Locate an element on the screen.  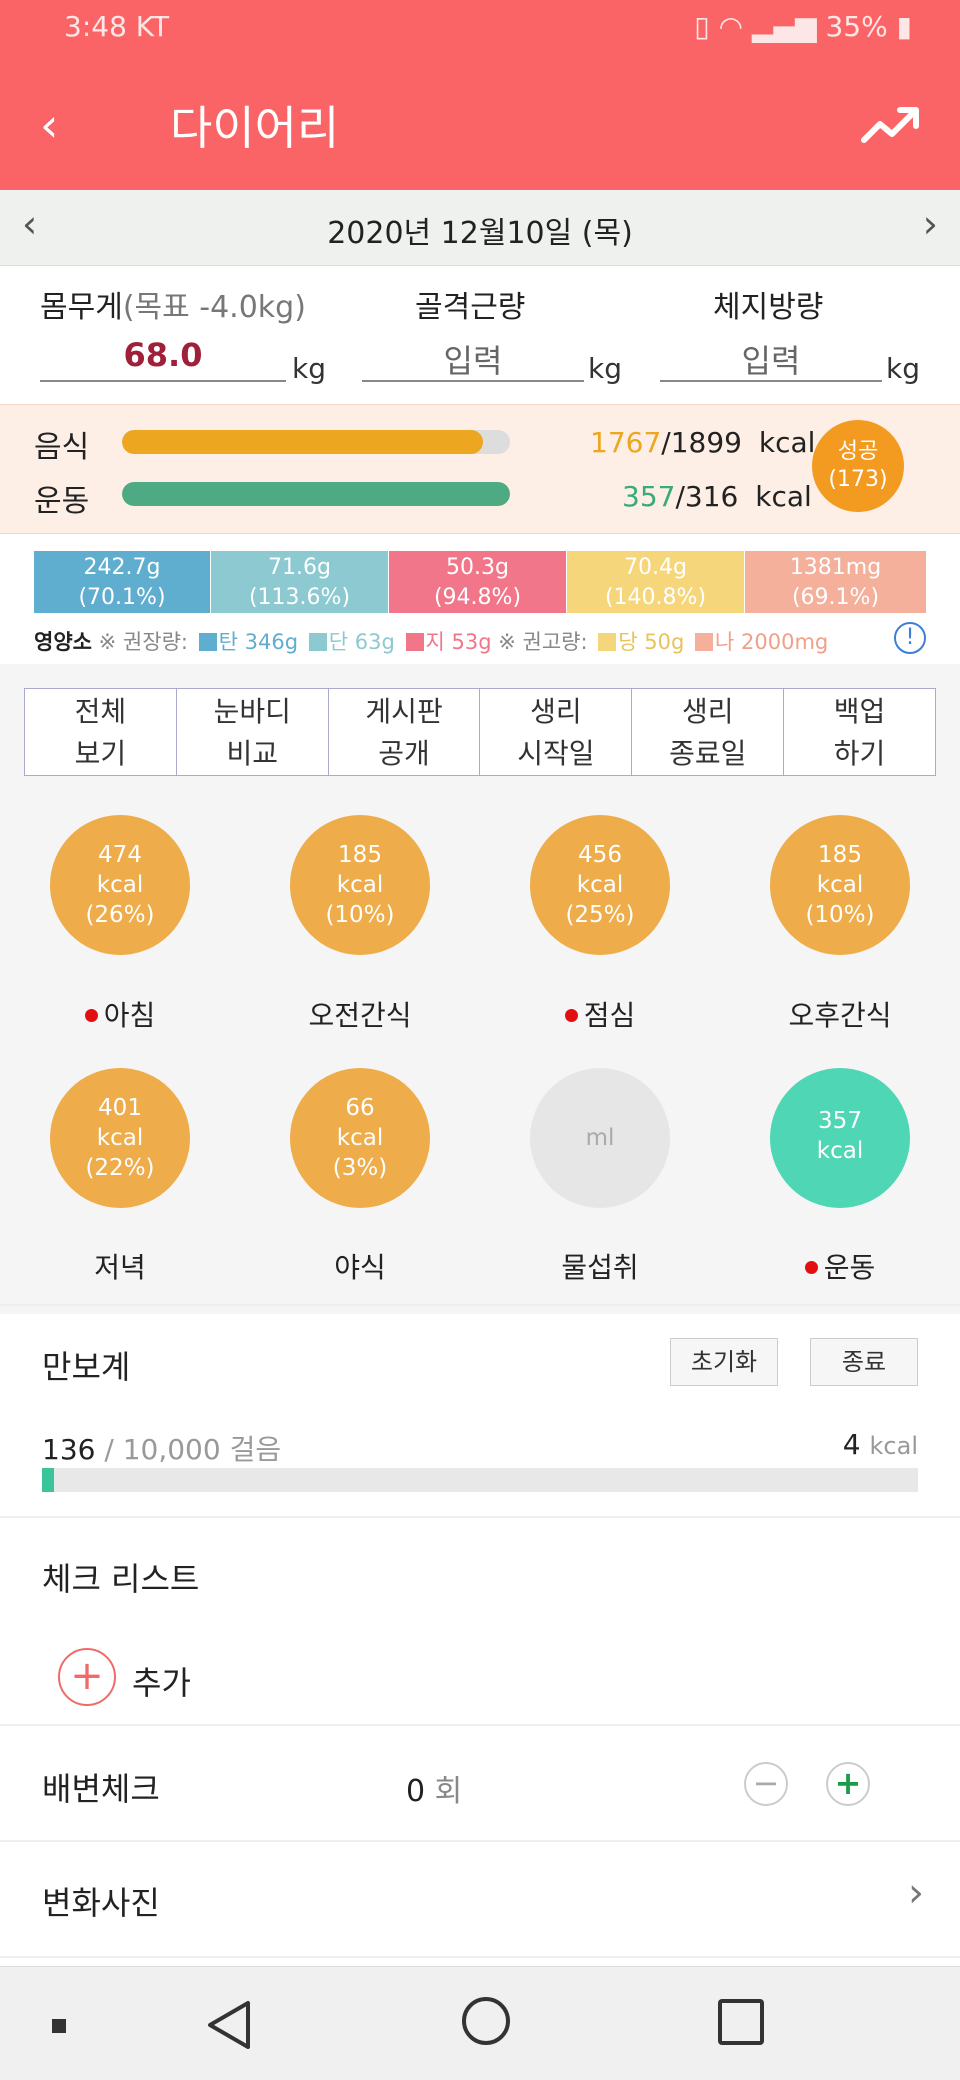
date-label: 2020년 12월10일 (목) is located at coordinates (480, 230).